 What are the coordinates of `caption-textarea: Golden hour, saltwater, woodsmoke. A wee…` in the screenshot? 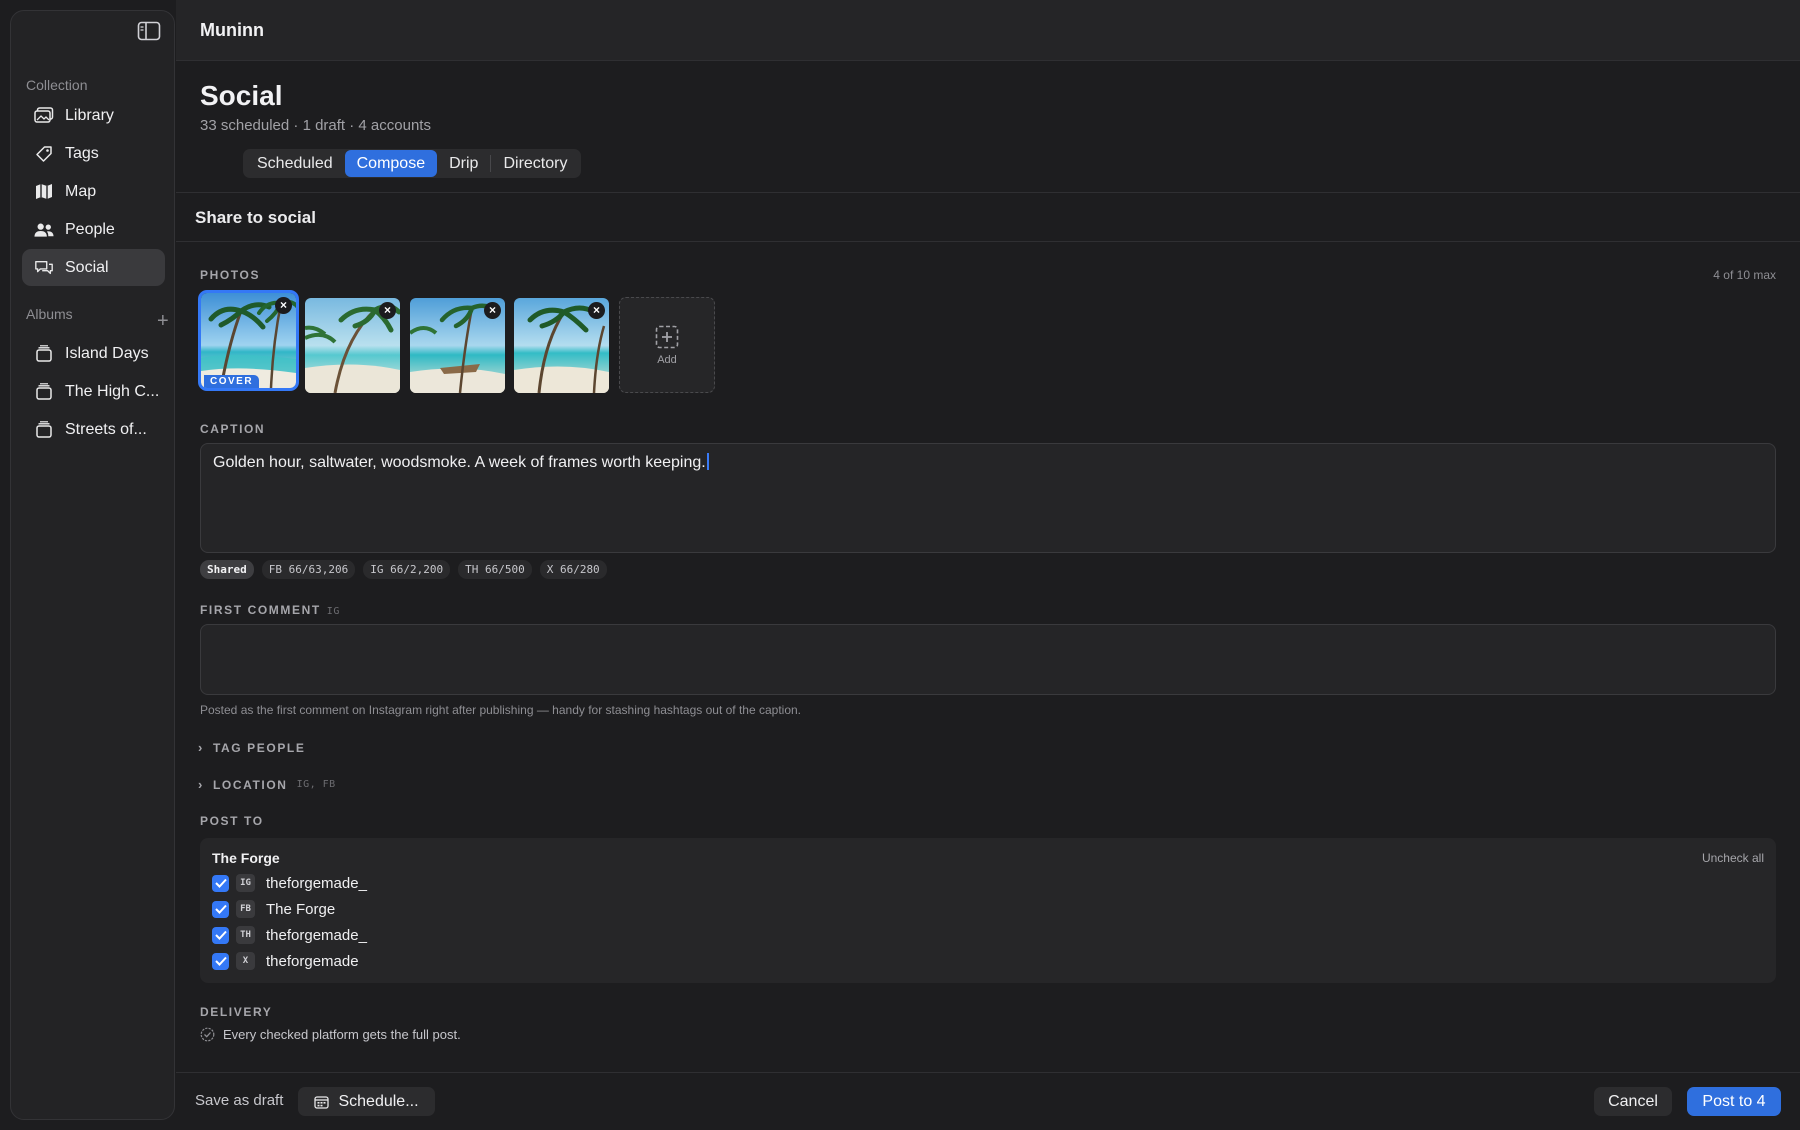 It's located at (988, 498).